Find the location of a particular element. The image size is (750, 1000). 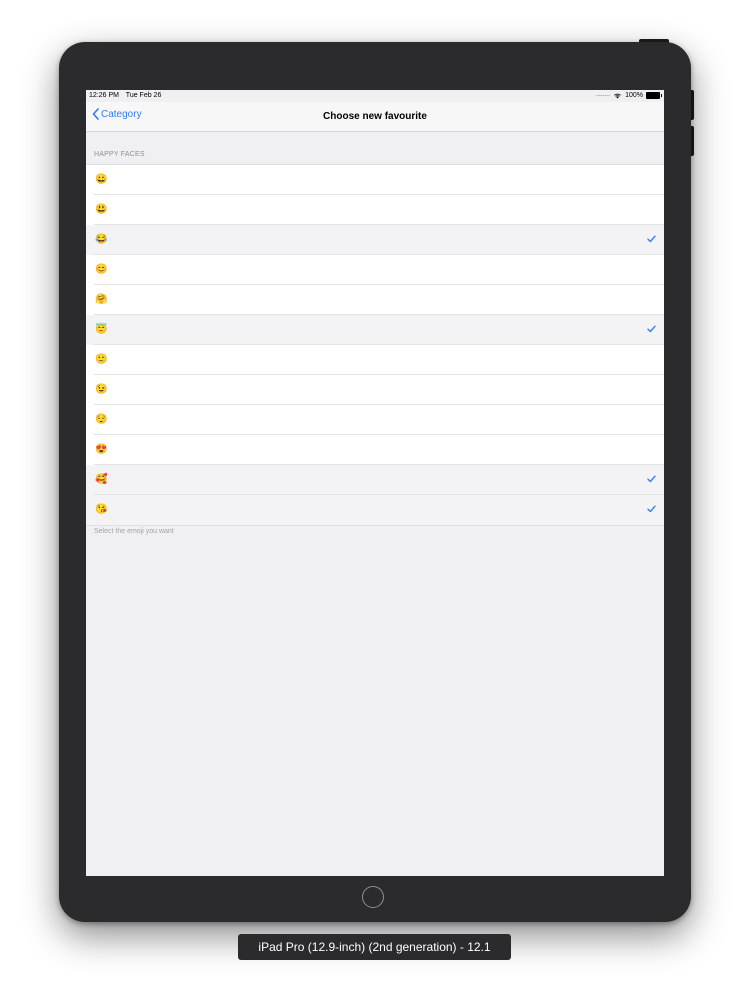

emoji-glyph: 😃 is located at coordinates (101, 209).